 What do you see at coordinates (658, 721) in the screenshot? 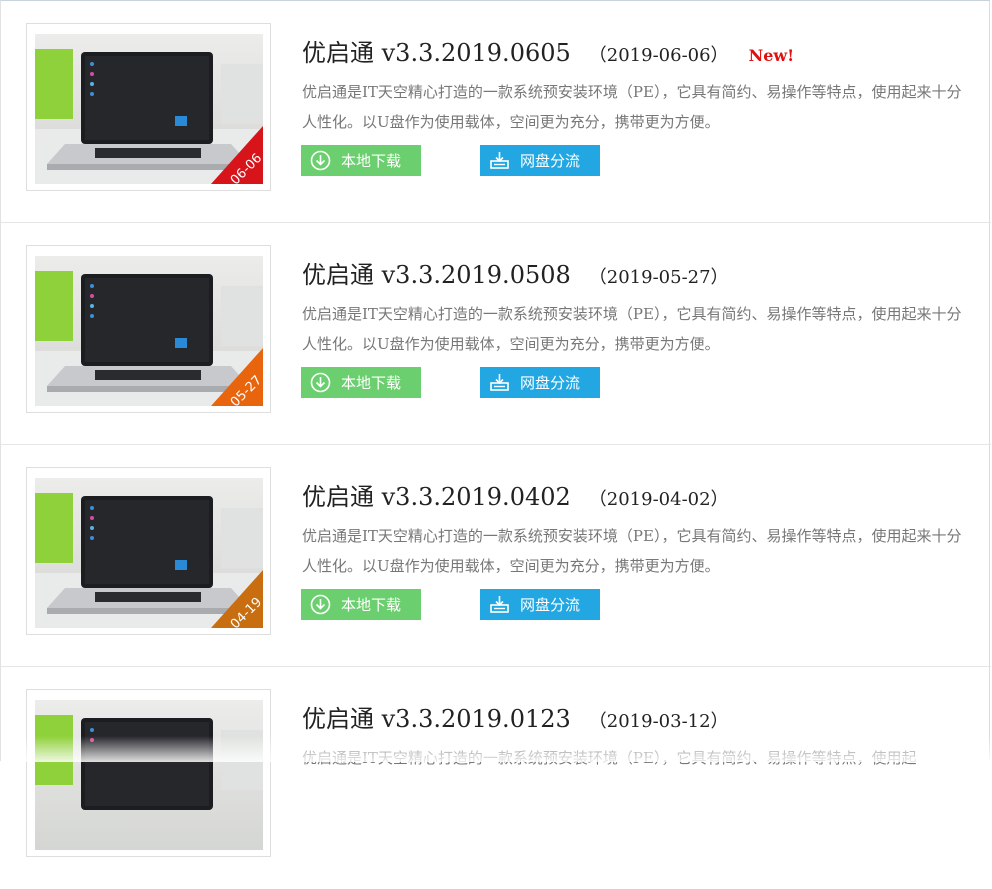
I see `release-date: （2019-03-12）` at bounding box center [658, 721].